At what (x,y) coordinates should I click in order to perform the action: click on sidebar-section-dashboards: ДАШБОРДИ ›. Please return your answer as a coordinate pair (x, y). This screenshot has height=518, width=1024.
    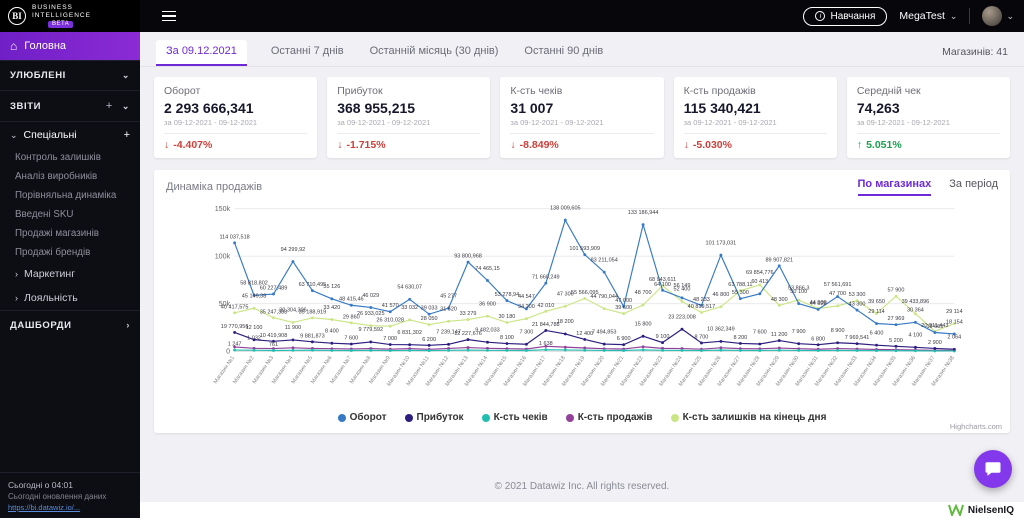
    Looking at the image, I should click on (70, 325).